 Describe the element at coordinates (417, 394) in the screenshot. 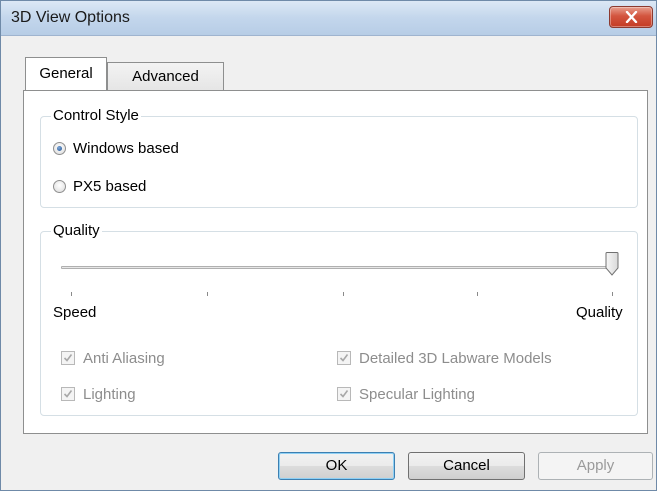

I see `checkbox-label: Specular Lighting` at that location.